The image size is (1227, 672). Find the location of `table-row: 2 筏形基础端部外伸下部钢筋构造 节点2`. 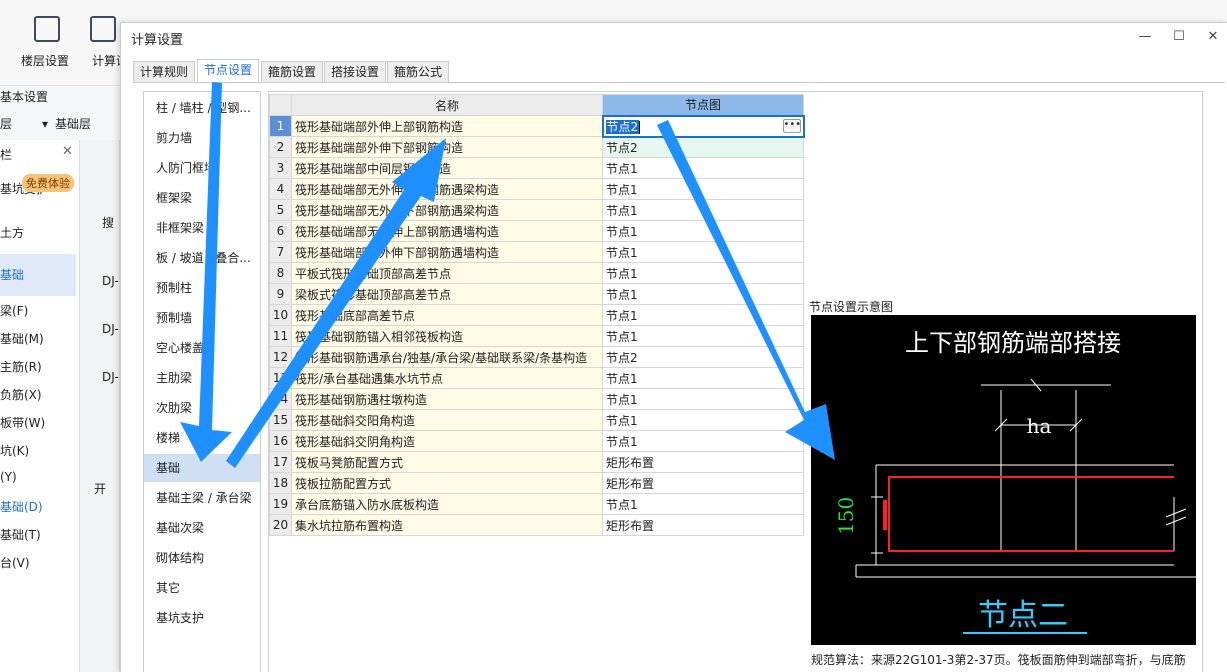

table-row: 2 筏形基础端部外伸下部钢筋构造 节点2 is located at coordinates (536, 147).